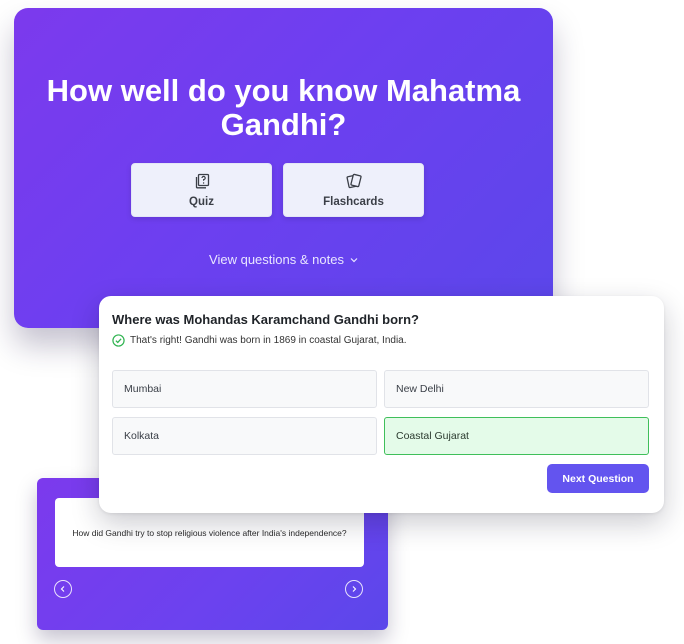  What do you see at coordinates (201, 190) in the screenshot?
I see `quiz-mode-button: Quiz` at bounding box center [201, 190].